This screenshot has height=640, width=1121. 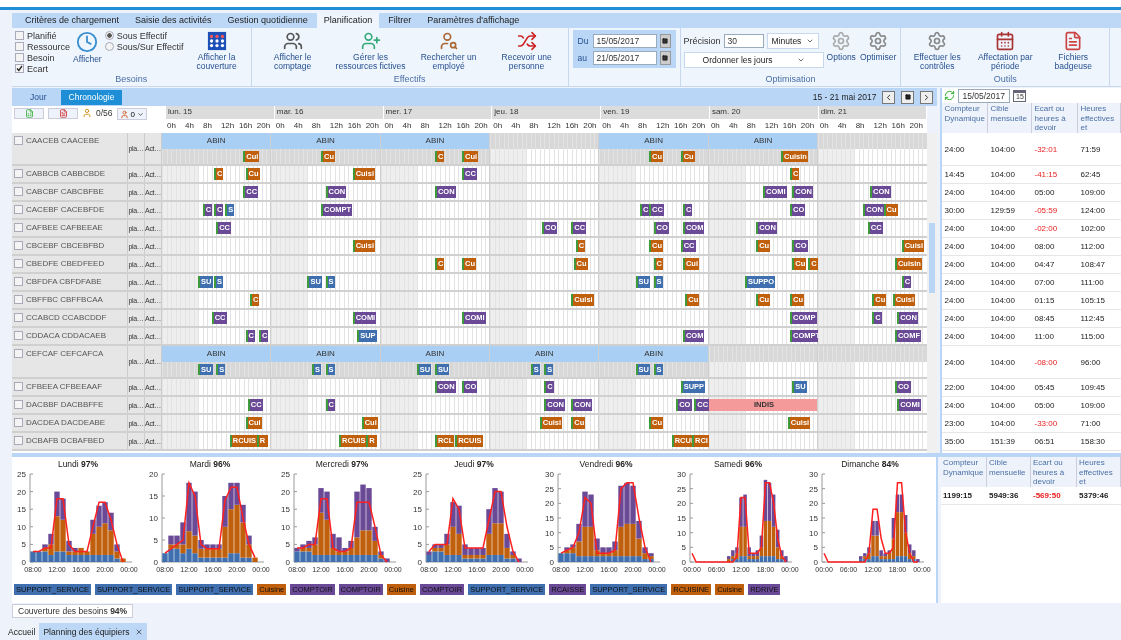 I want to click on ribbon-button: Optimiser, so click(x=878, y=47).